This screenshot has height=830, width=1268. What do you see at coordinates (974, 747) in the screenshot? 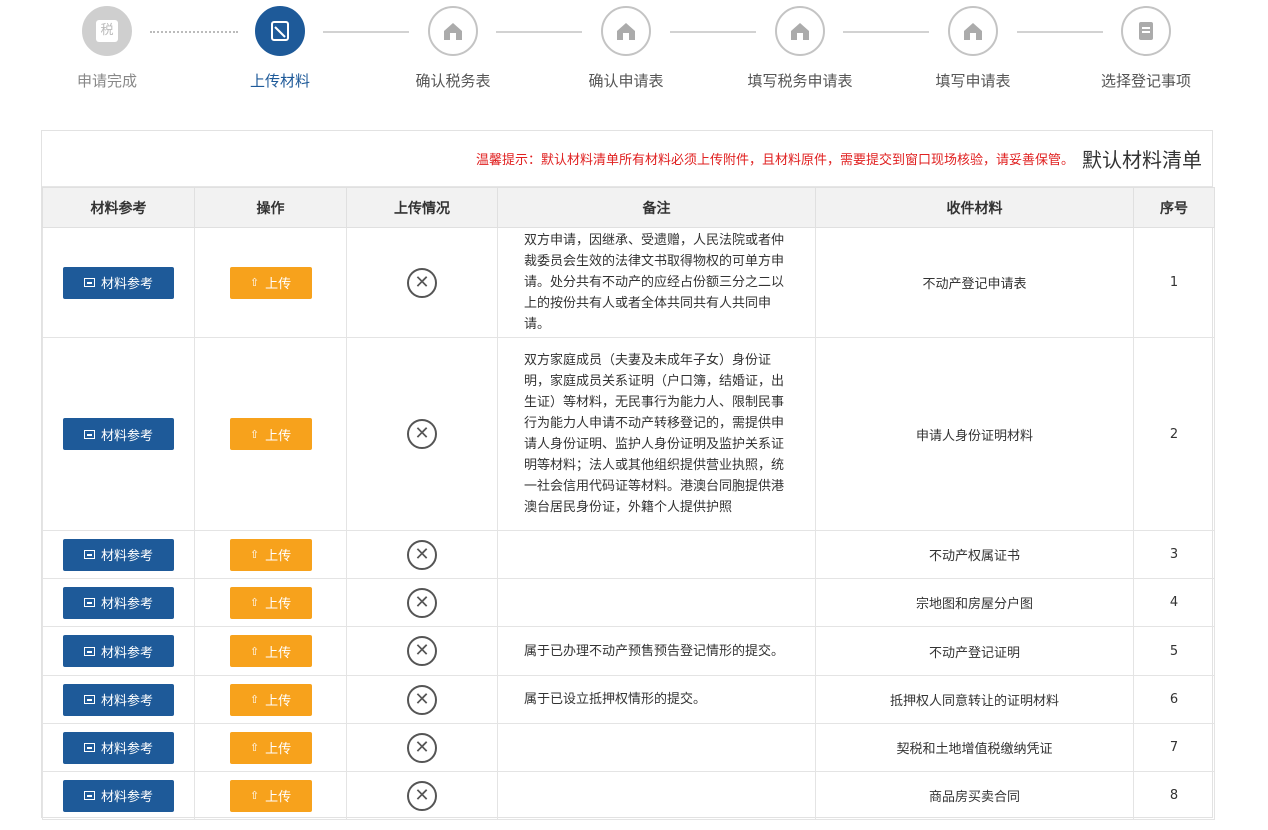
I see `material-cell: 契税和土地增值税缴纳凭证` at bounding box center [974, 747].